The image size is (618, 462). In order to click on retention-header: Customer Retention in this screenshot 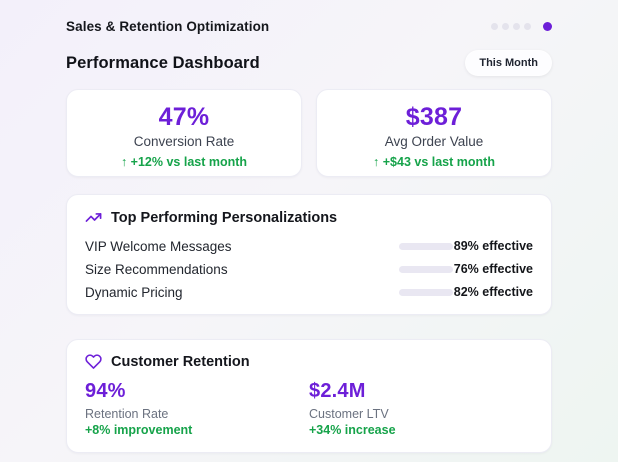, I will do `click(309, 361)`.